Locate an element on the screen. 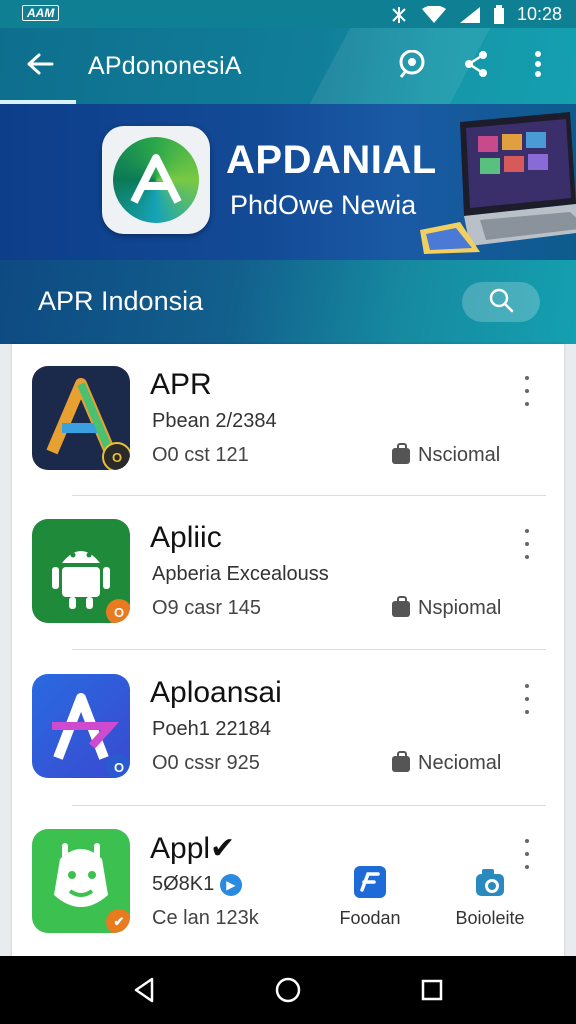 This screenshot has height=1024, width=576. android-icon: O is located at coordinates (81, 571).